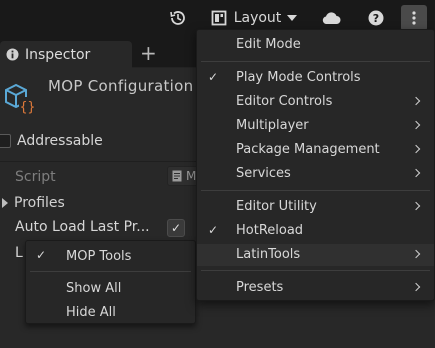  I want to click on profiles-foldout: Profiles, so click(33, 203).